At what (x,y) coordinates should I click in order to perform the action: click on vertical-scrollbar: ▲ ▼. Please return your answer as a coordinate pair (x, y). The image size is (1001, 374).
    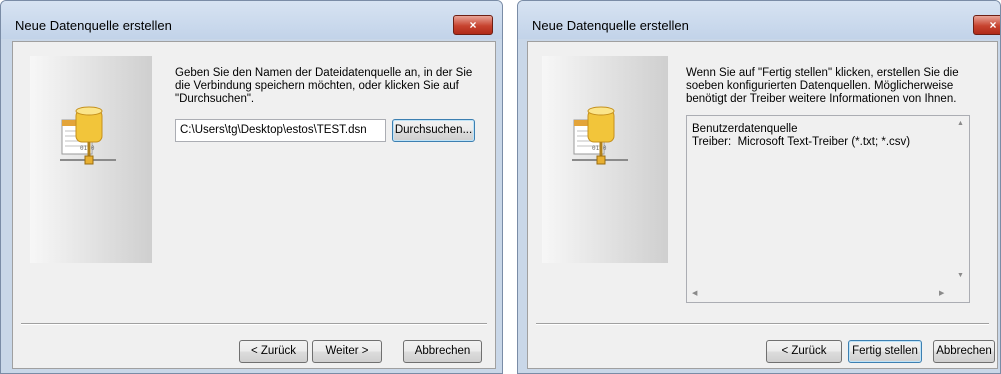
    Looking at the image, I should click on (960, 201).